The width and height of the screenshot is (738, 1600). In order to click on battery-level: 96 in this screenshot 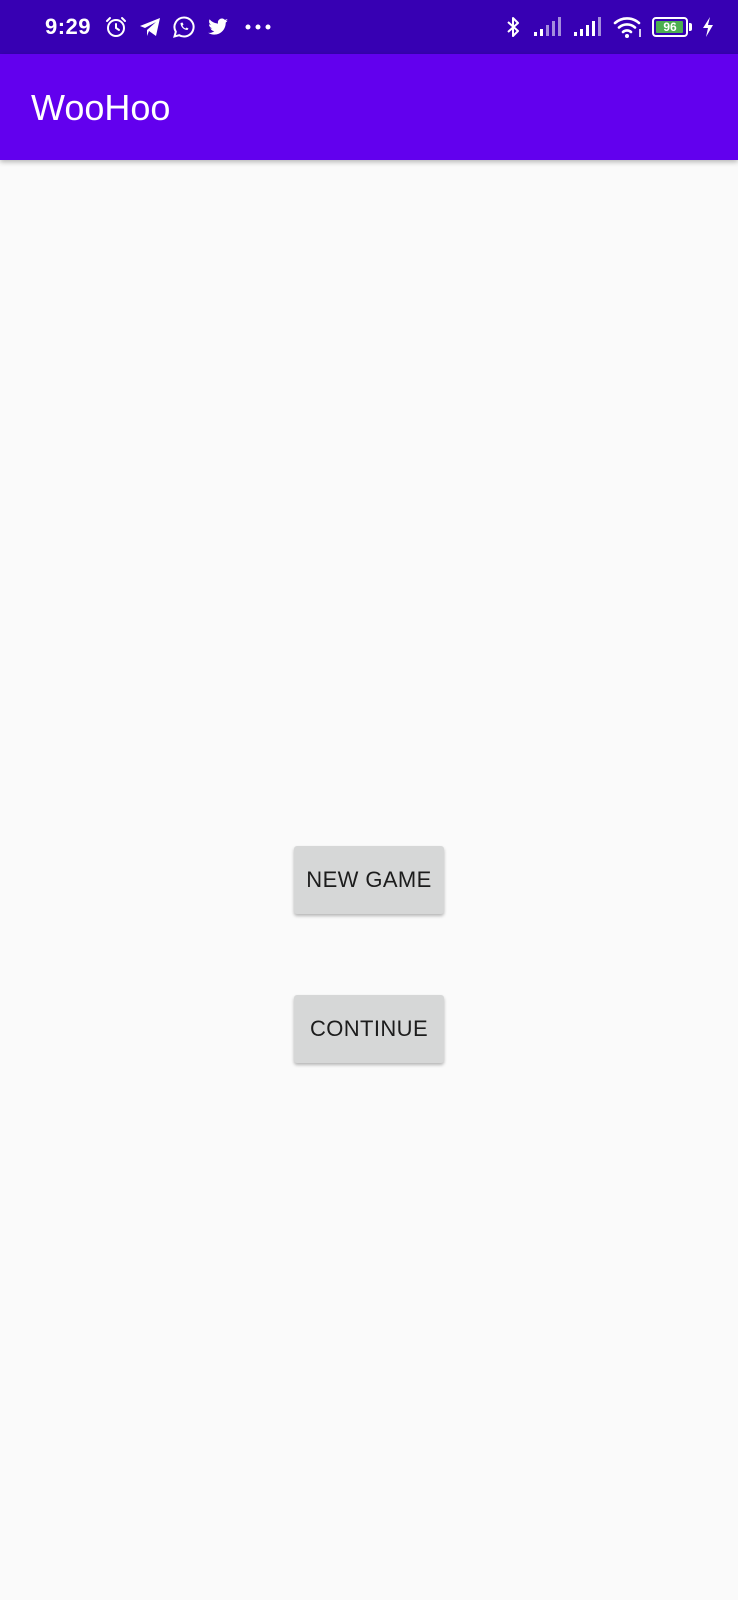, I will do `click(670, 27)`.